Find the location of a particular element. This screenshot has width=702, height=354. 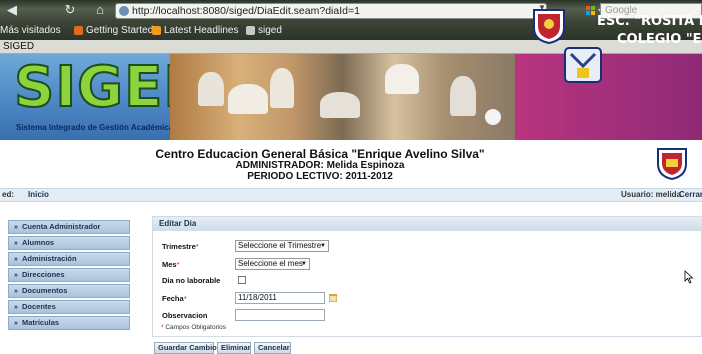

school-name-2: COLEGIO "EL CH is located at coordinates (659, 39).